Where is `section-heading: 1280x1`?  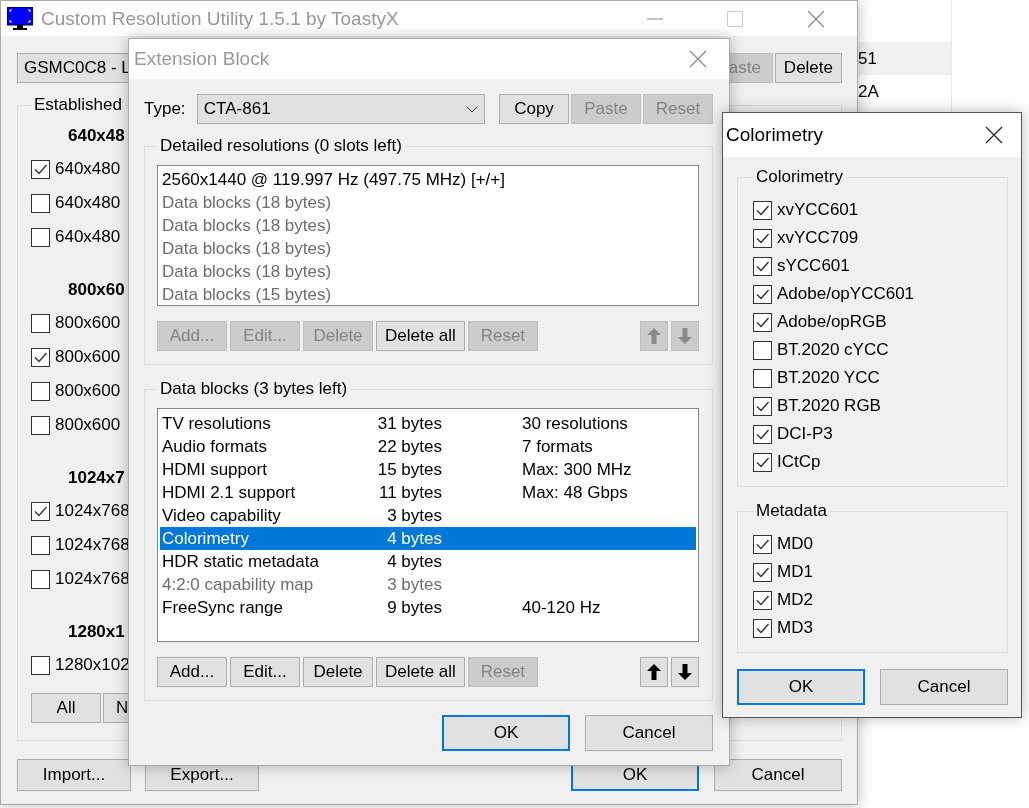 section-heading: 1280x1 is located at coordinates (96, 631).